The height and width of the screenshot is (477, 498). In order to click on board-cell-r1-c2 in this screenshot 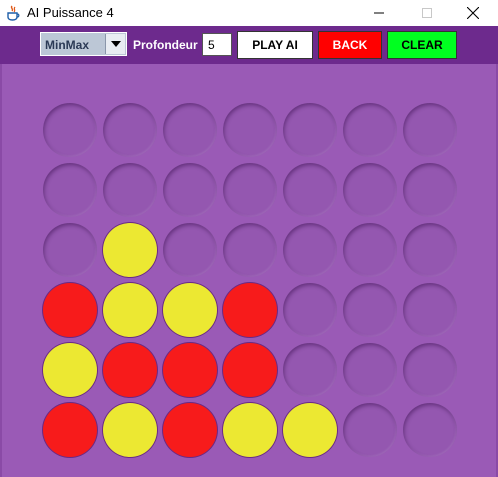, I will do `click(130, 130)`.